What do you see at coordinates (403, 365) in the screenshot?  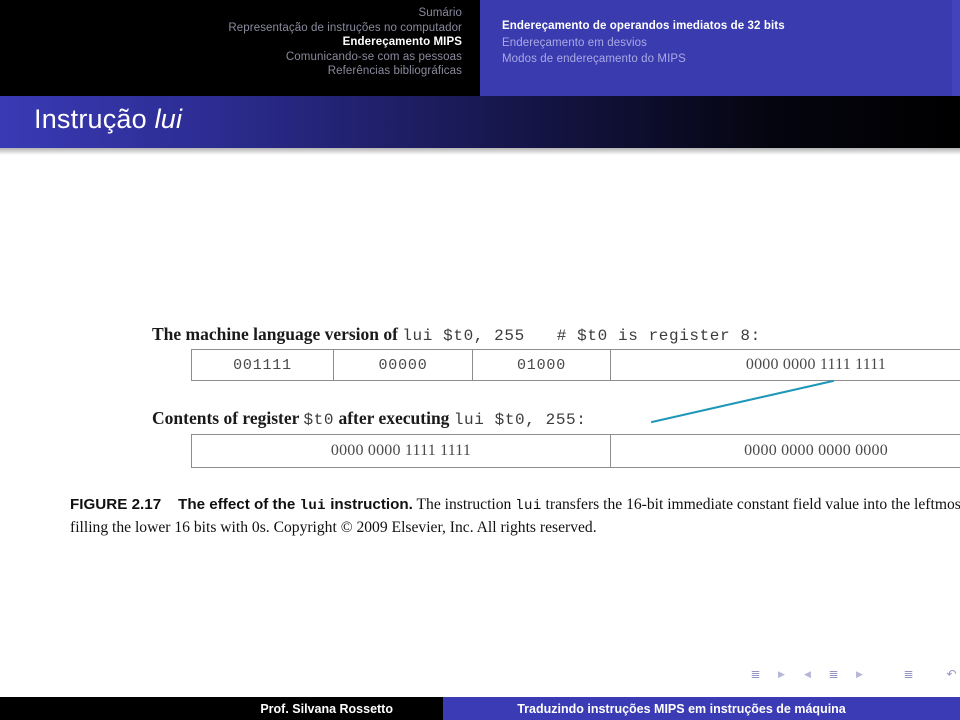 I see `encoding-cell-rs: 00000` at bounding box center [403, 365].